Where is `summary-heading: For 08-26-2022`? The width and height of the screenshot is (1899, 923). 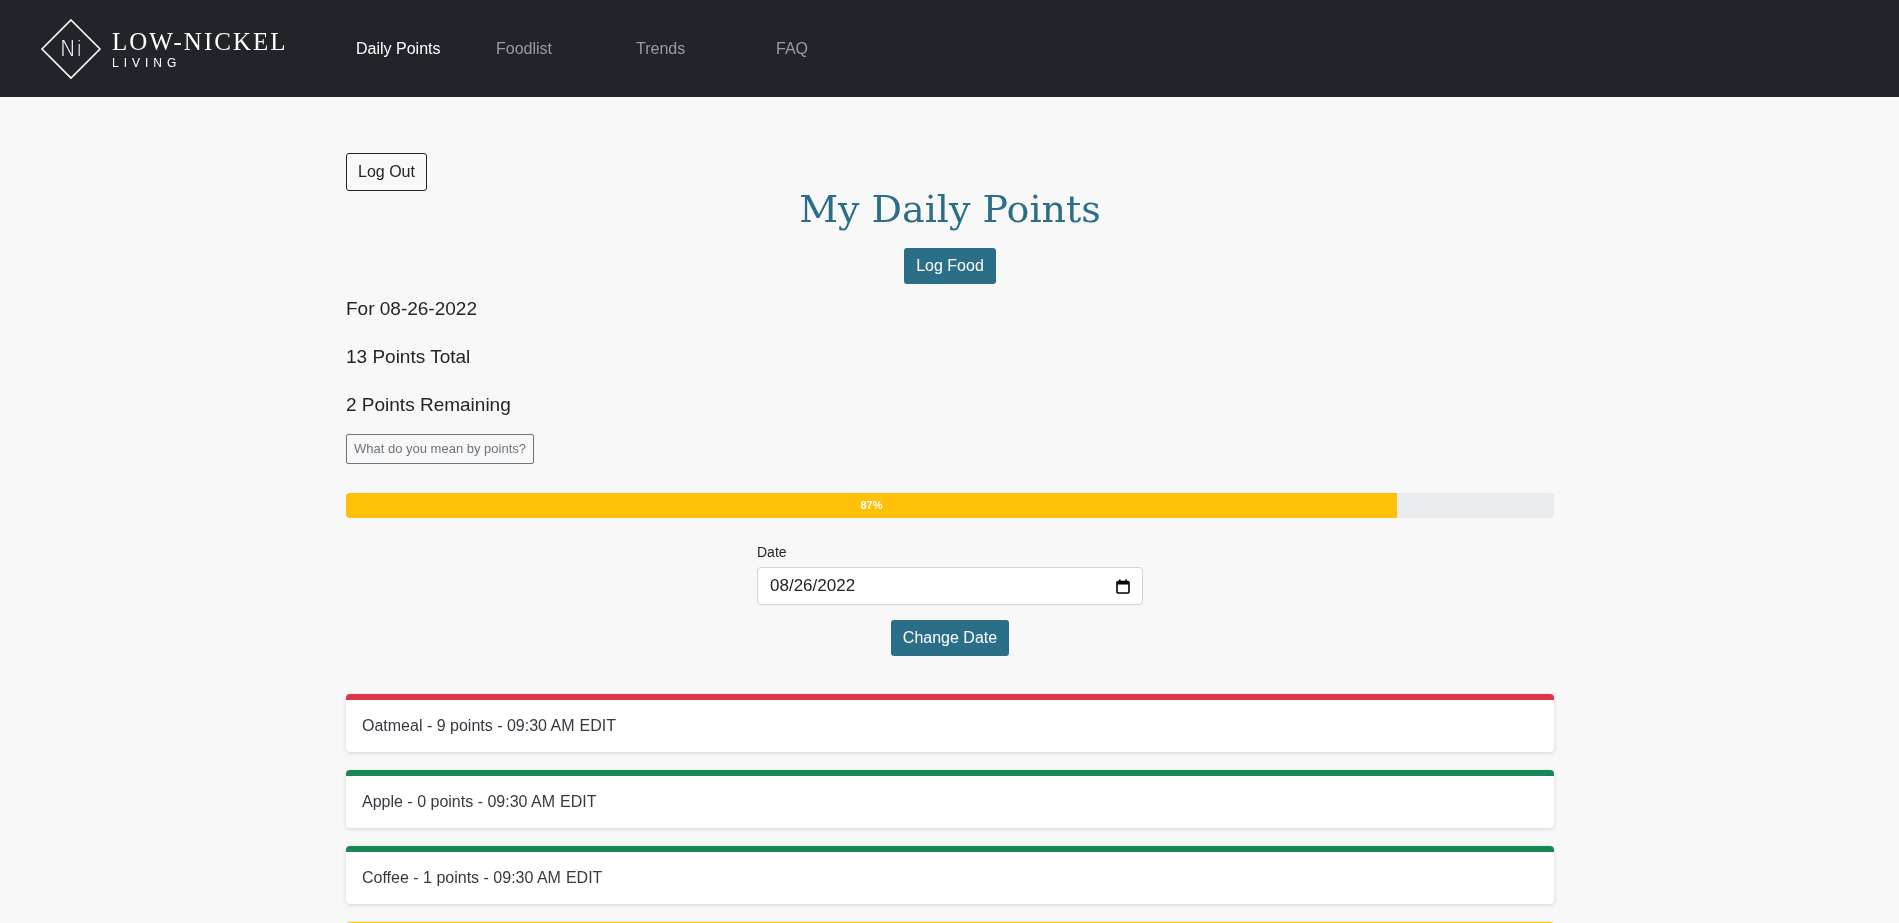 summary-heading: For 08-26-2022 is located at coordinates (412, 309).